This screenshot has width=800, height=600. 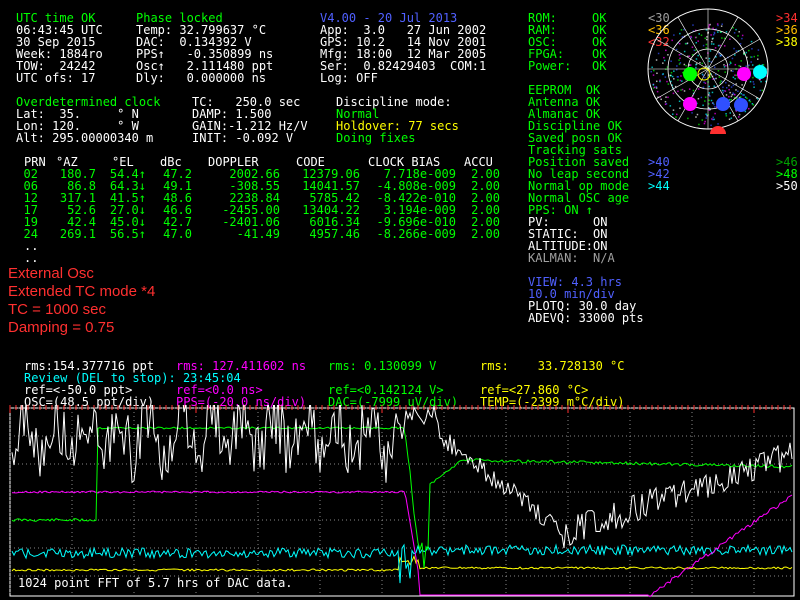 What do you see at coordinates (51, 273) in the screenshot?
I see `note-line: External Osc` at bounding box center [51, 273].